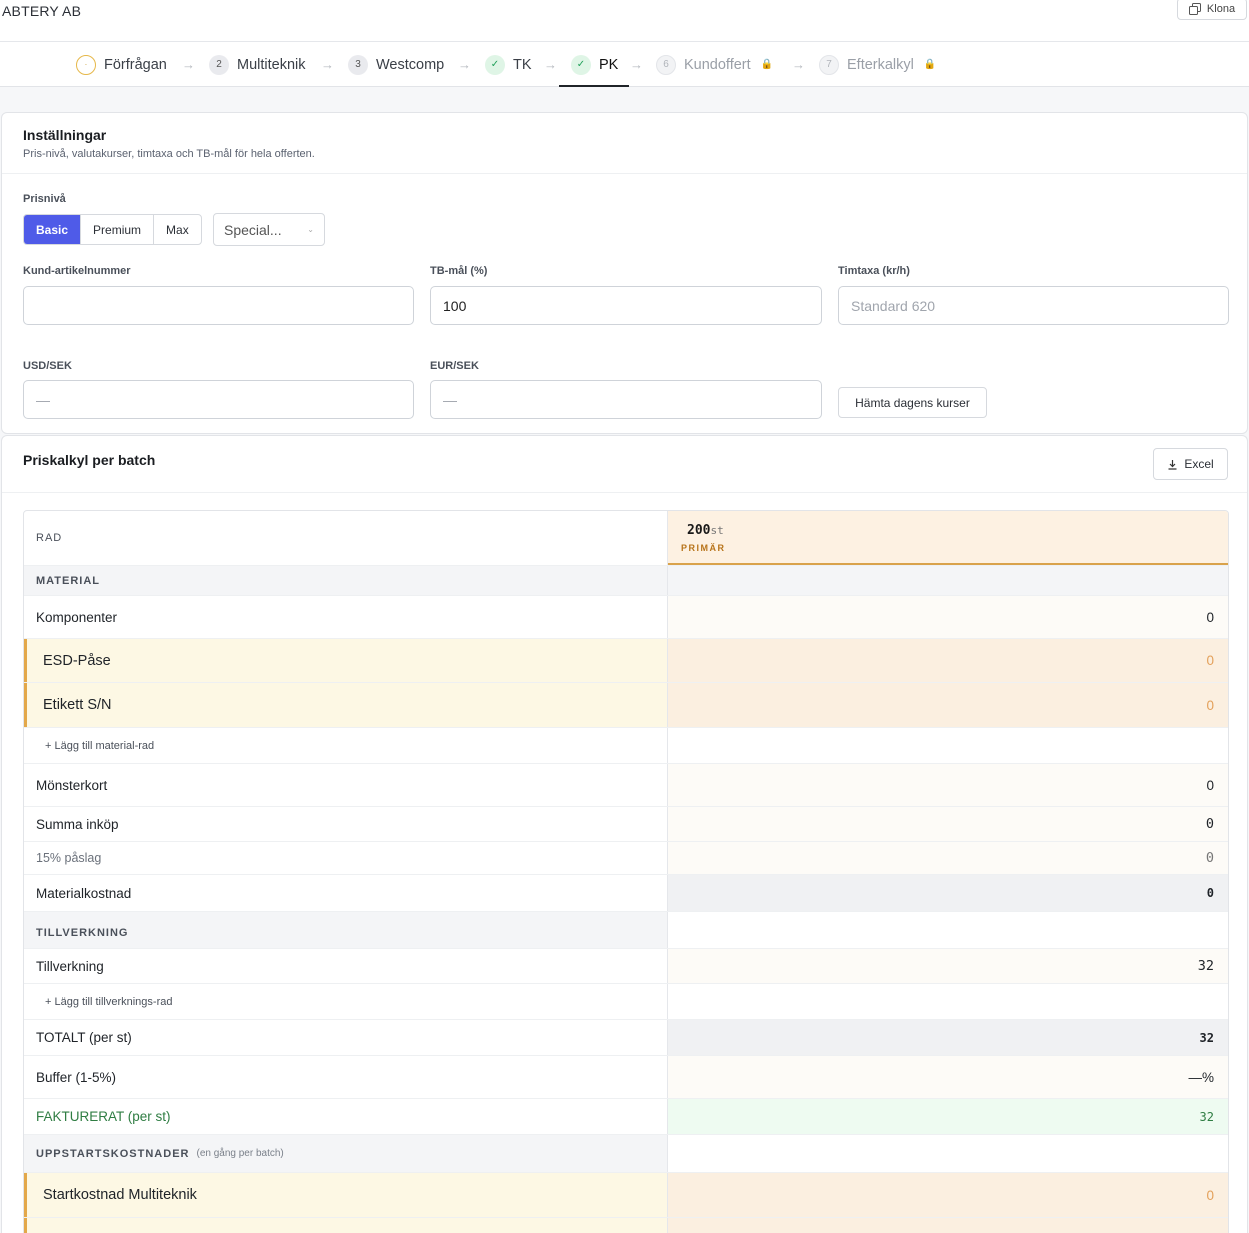  Describe the element at coordinates (44, 199) in the screenshot. I see `price-level-label: Prisnivå` at that location.